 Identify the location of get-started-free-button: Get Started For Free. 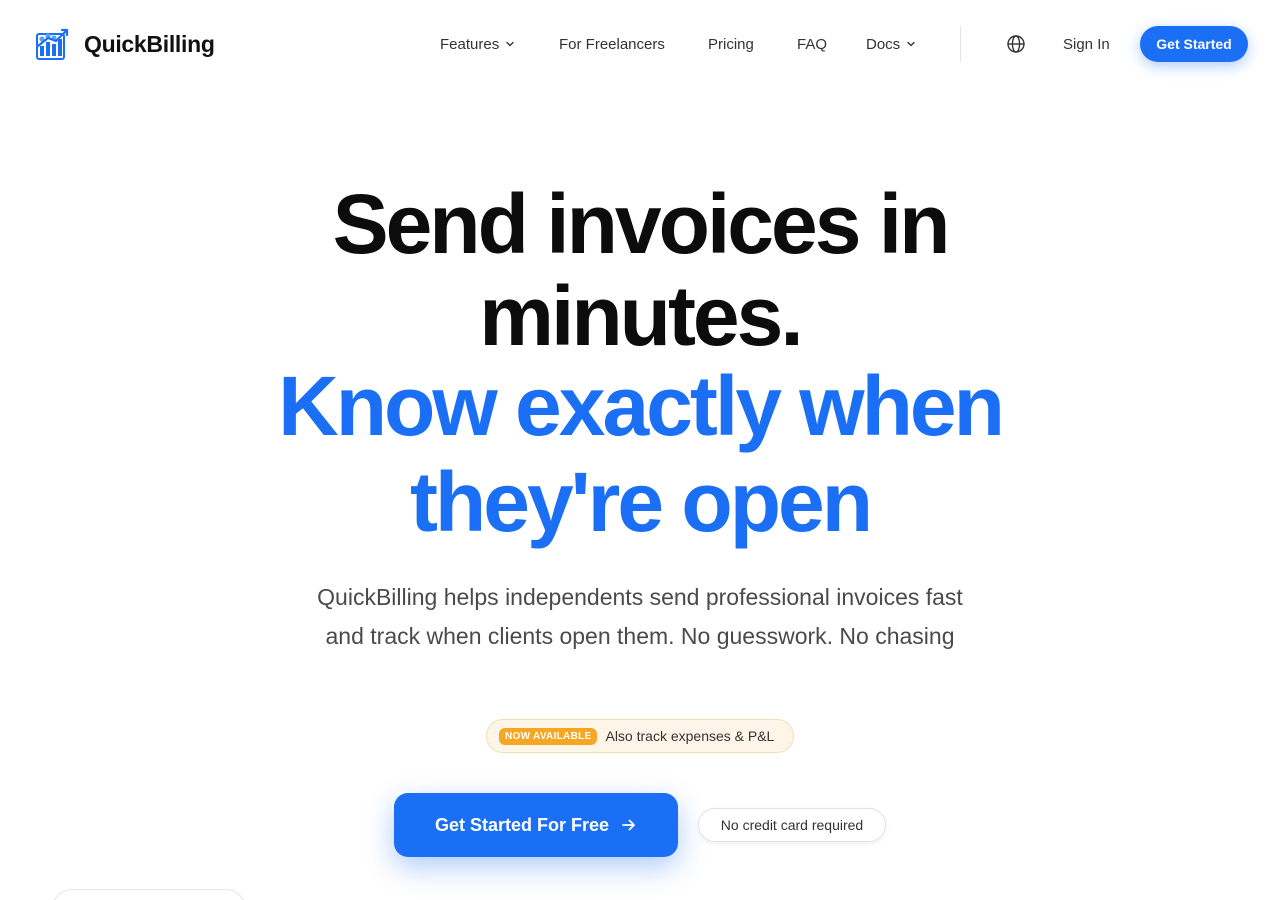
(536, 825).